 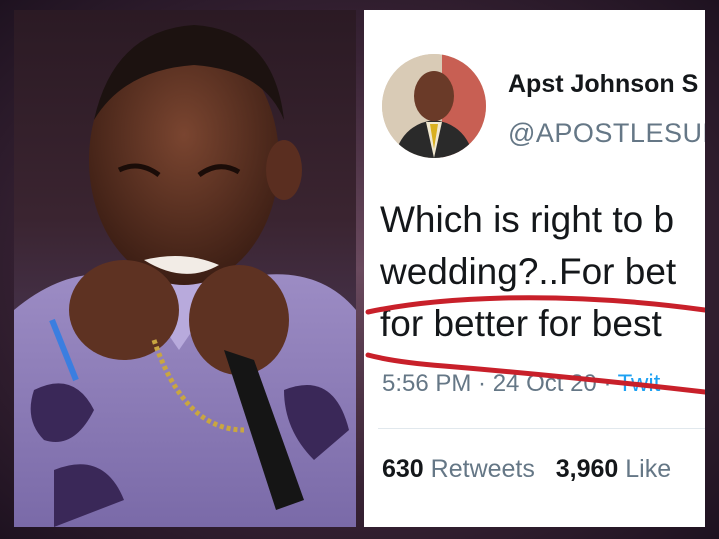 What do you see at coordinates (479, 469) in the screenshot?
I see `retweets-label: Retweets` at bounding box center [479, 469].